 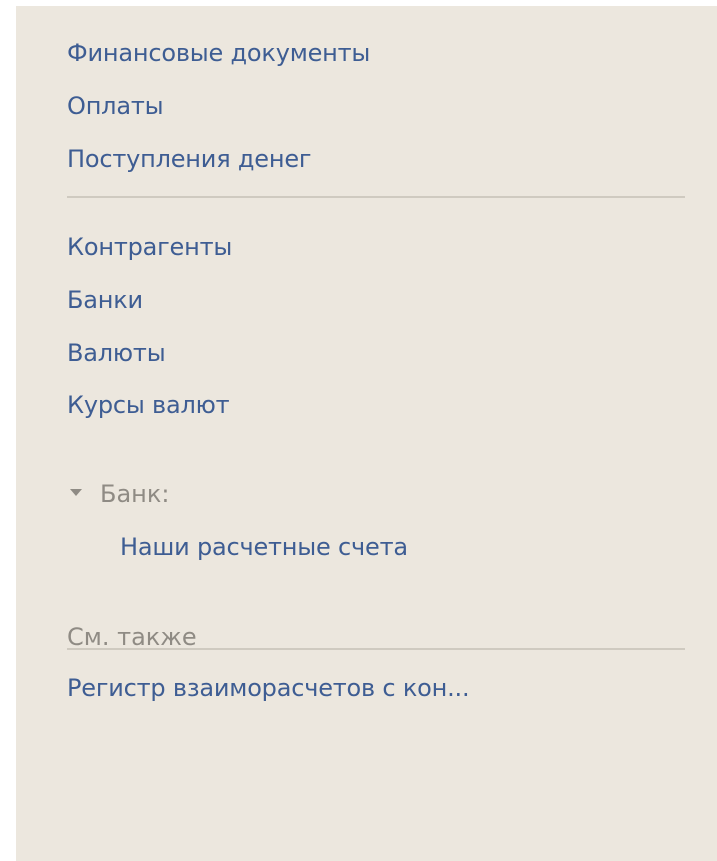 What do you see at coordinates (115, 106) in the screenshot?
I see `link-payments: Оплаты` at bounding box center [115, 106].